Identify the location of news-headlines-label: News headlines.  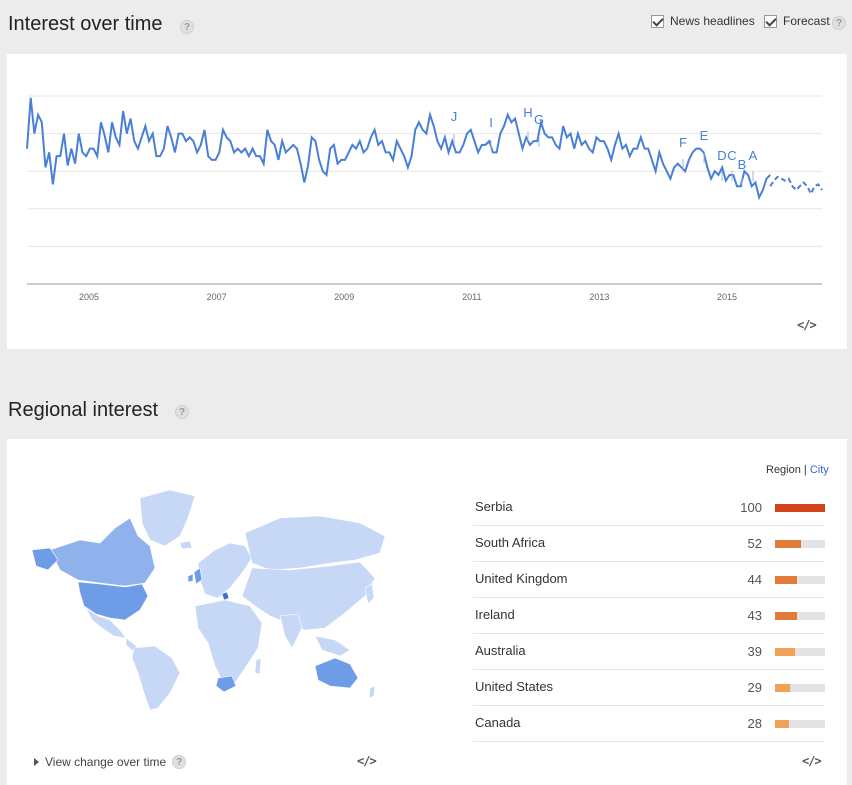
(712, 21).